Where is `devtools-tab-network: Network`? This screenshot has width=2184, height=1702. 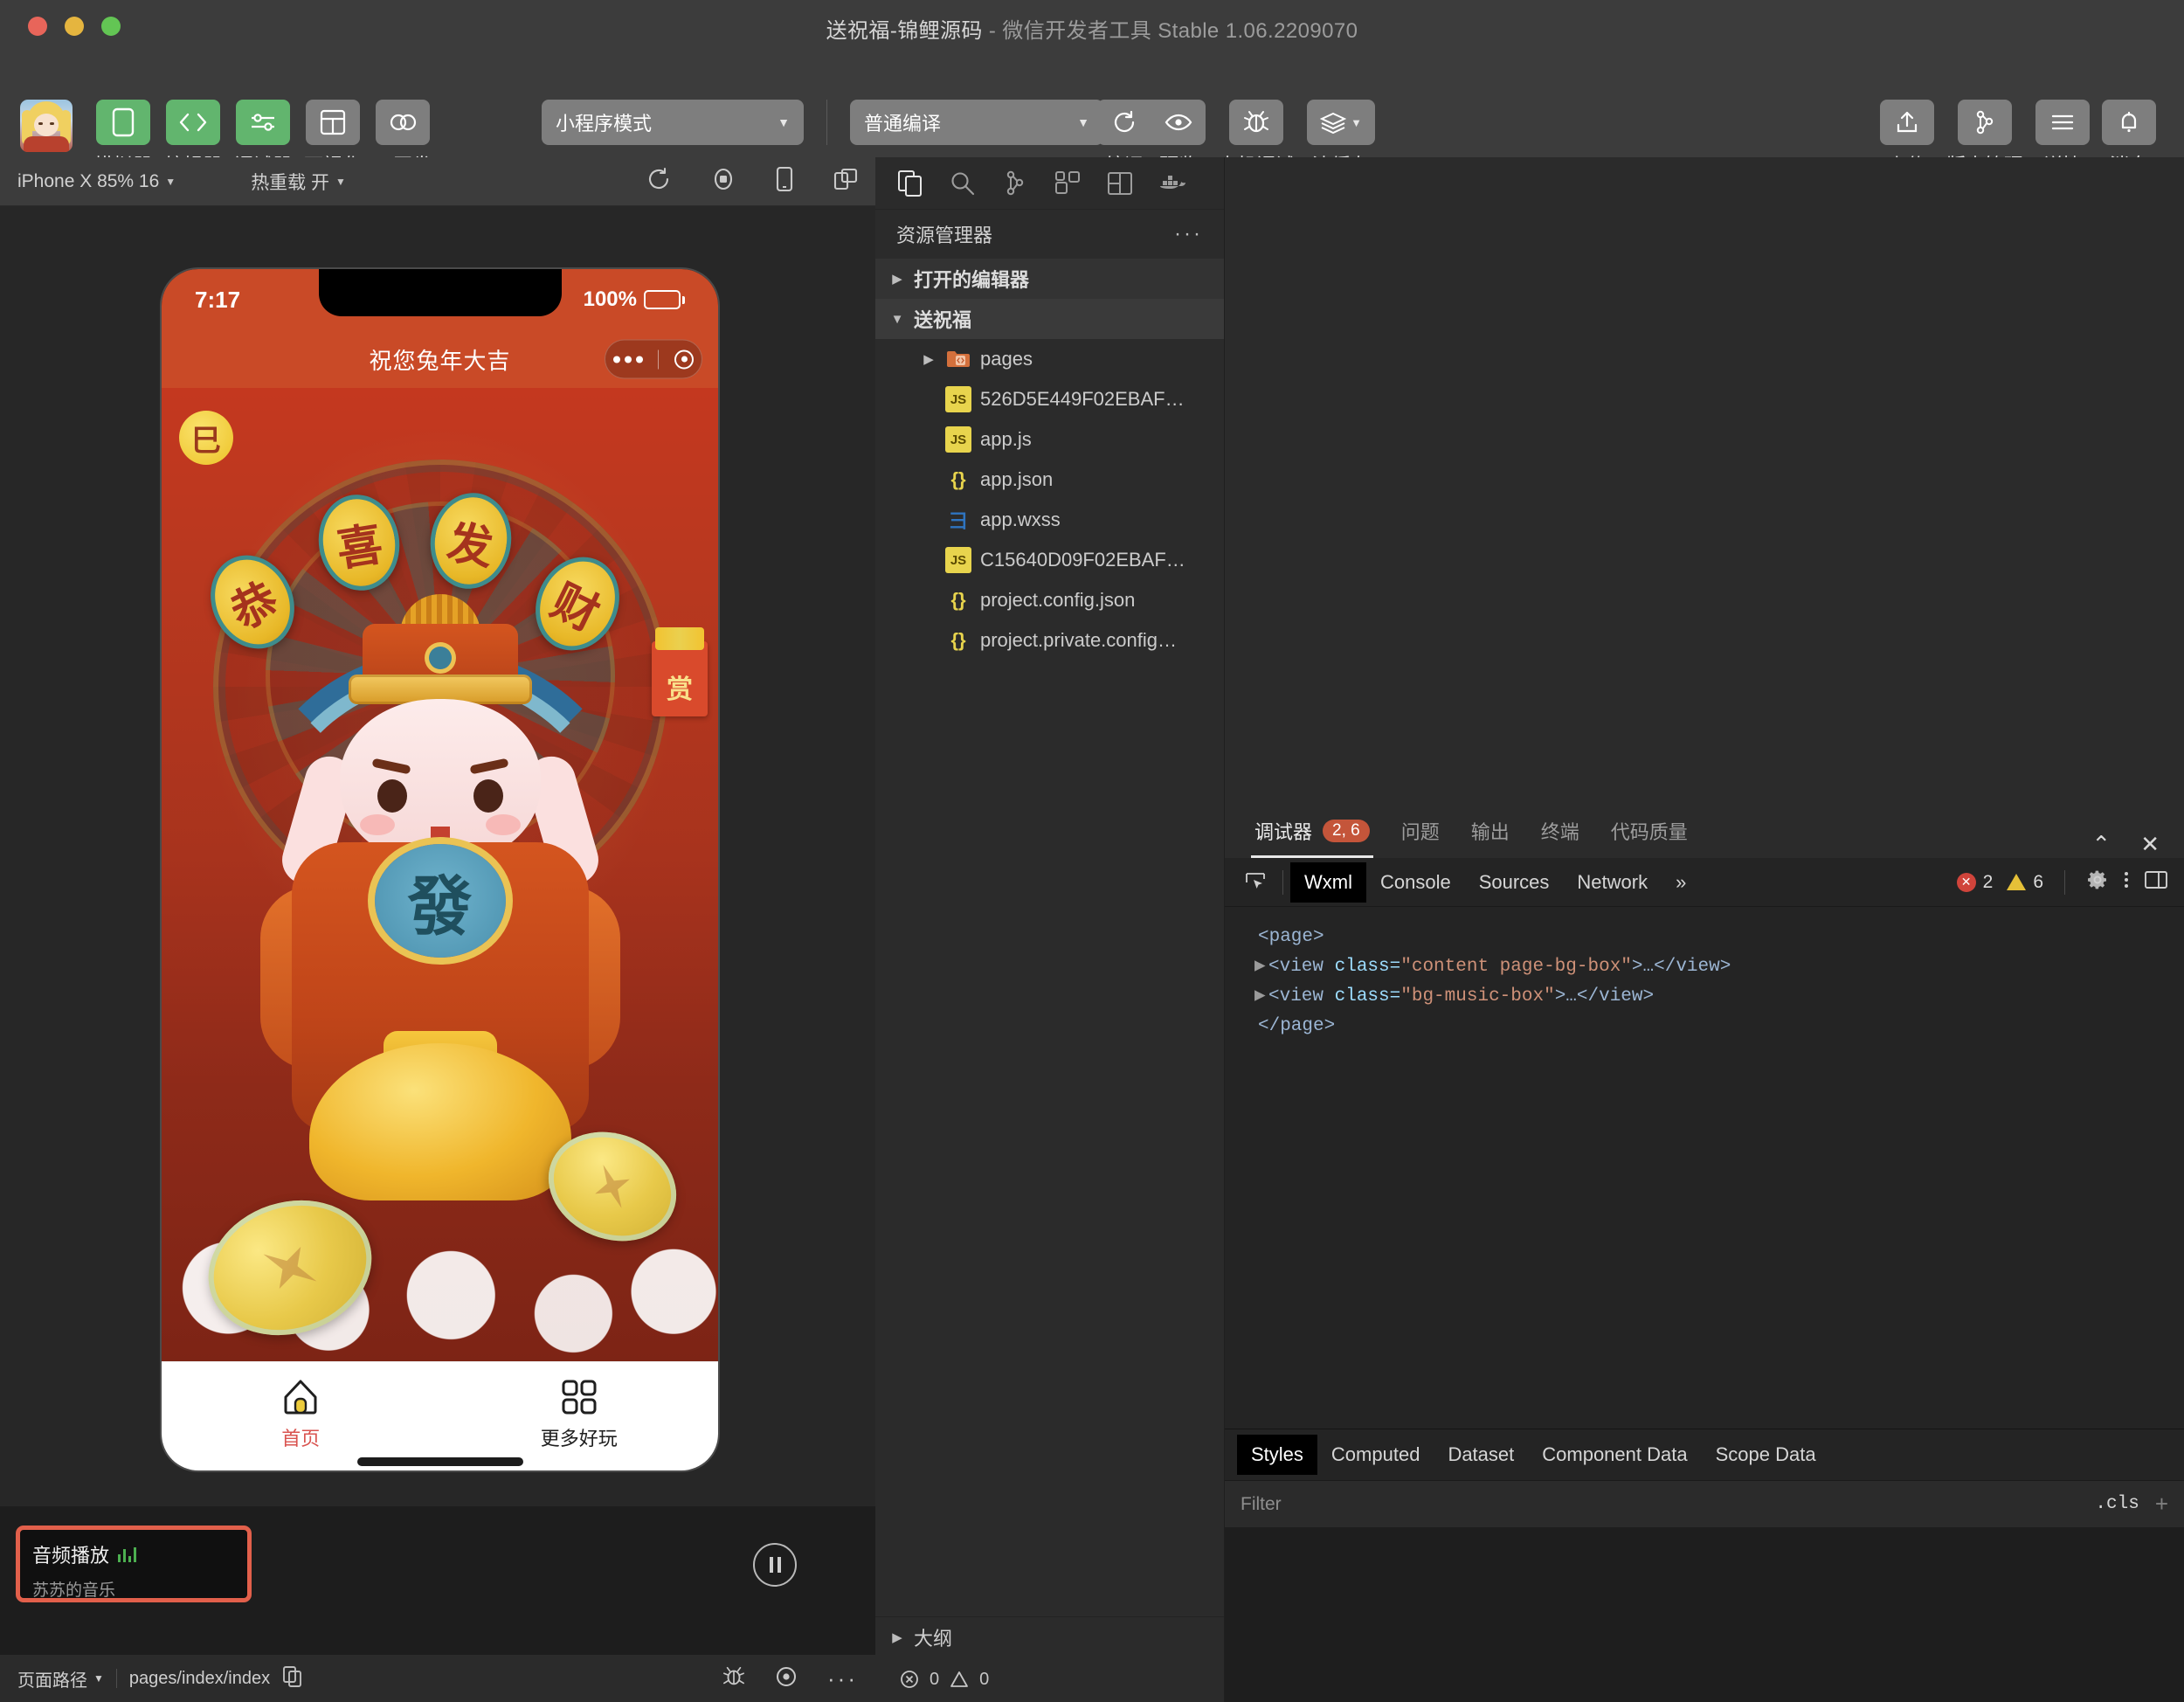
devtools-tab-network: Network is located at coordinates (1612, 882).